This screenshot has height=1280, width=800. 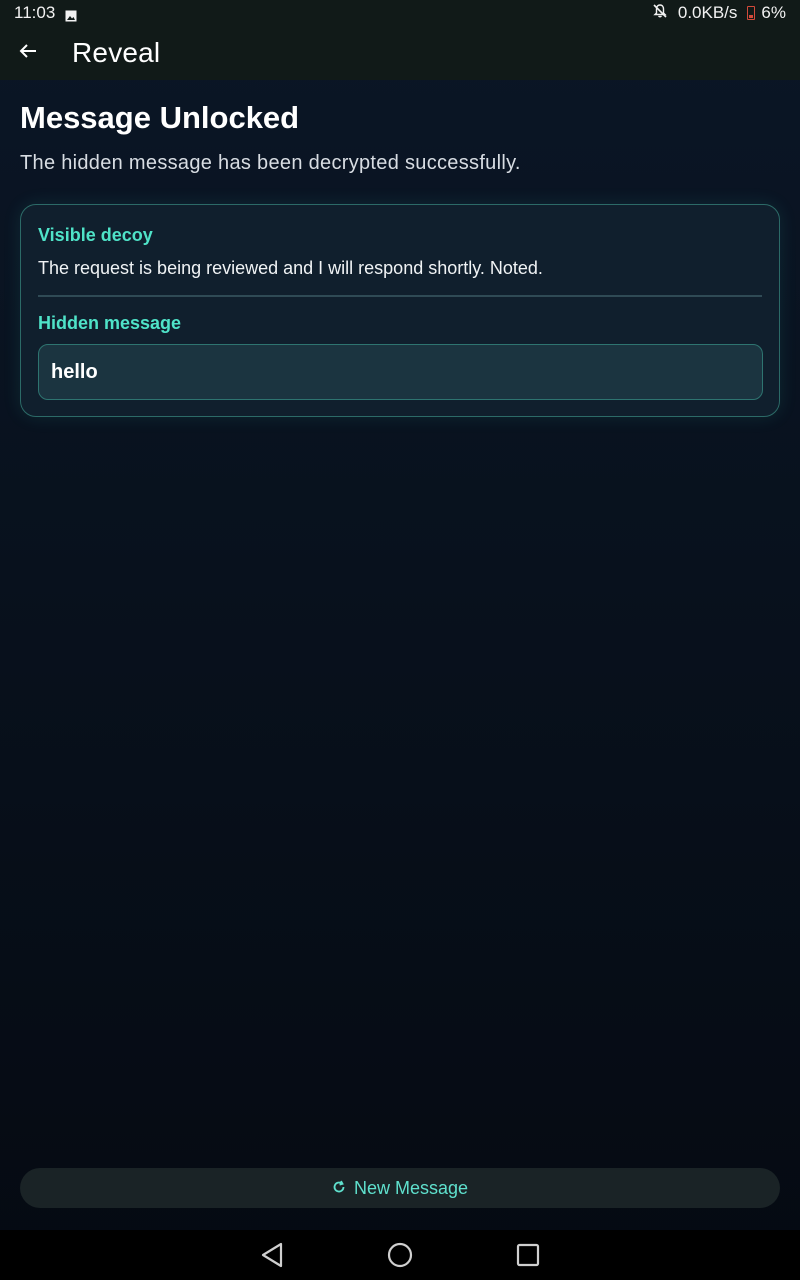 I want to click on back-nav-icon, so click(x=272, y=1255).